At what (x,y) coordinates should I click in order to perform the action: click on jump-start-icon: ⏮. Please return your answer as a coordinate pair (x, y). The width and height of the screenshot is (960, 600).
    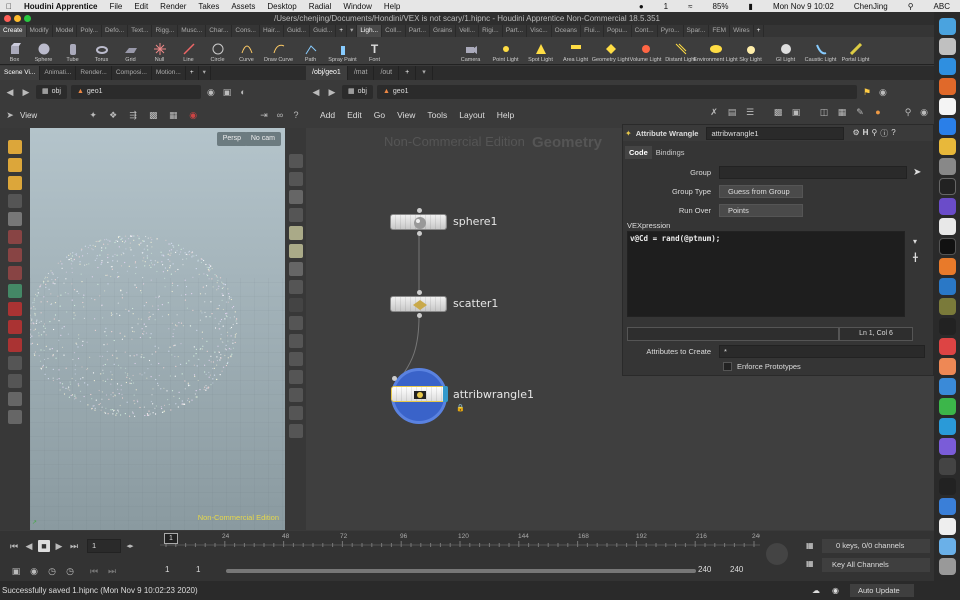
    Looking at the image, I should click on (14, 546).